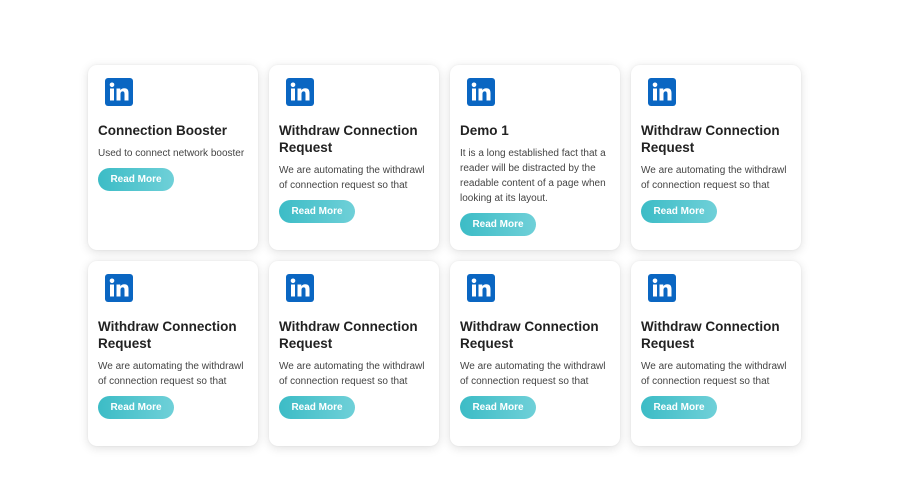  What do you see at coordinates (171, 153) in the screenshot?
I see `card-description: Used to connect network booster` at bounding box center [171, 153].